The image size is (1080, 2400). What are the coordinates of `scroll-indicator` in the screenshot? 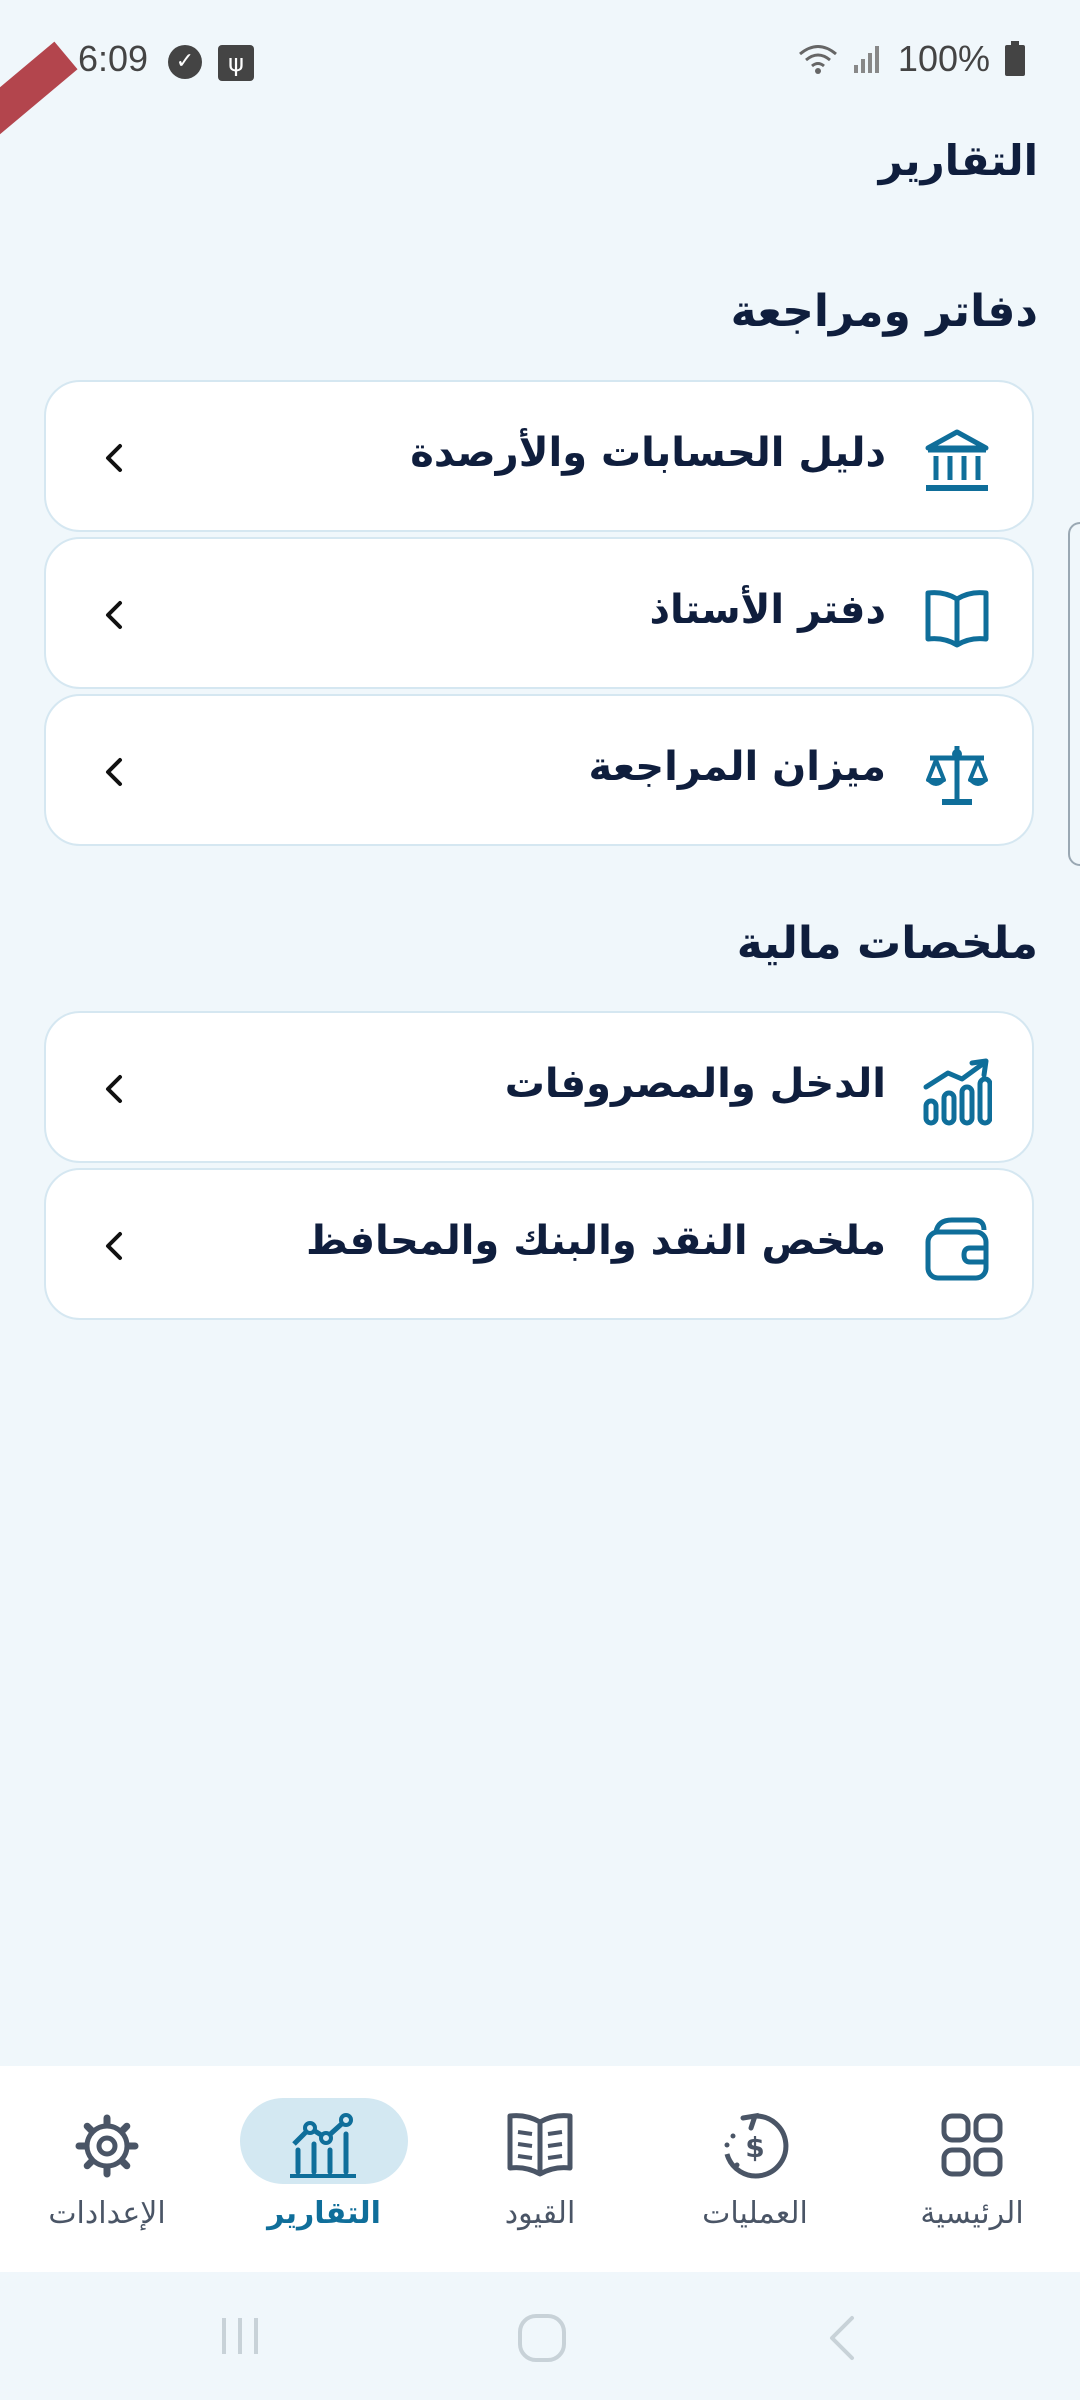 It's located at (1074, 694).